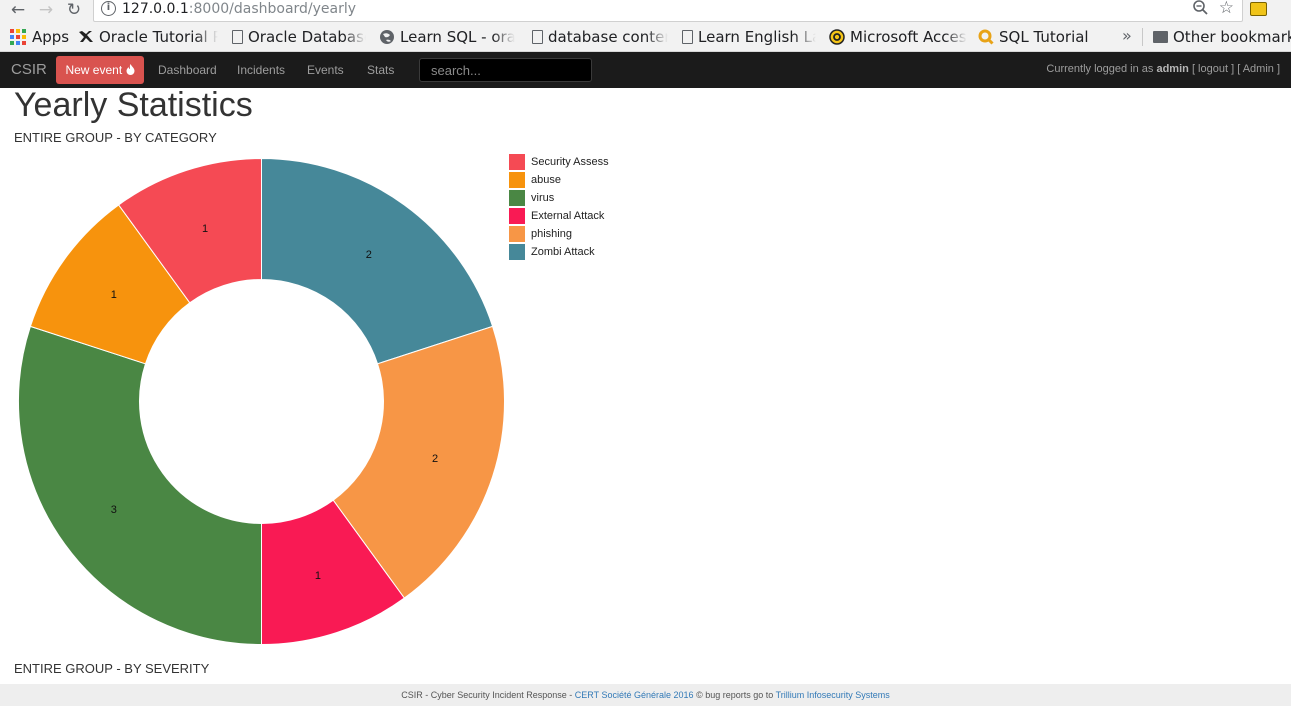  I want to click on search-input, so click(505, 70).